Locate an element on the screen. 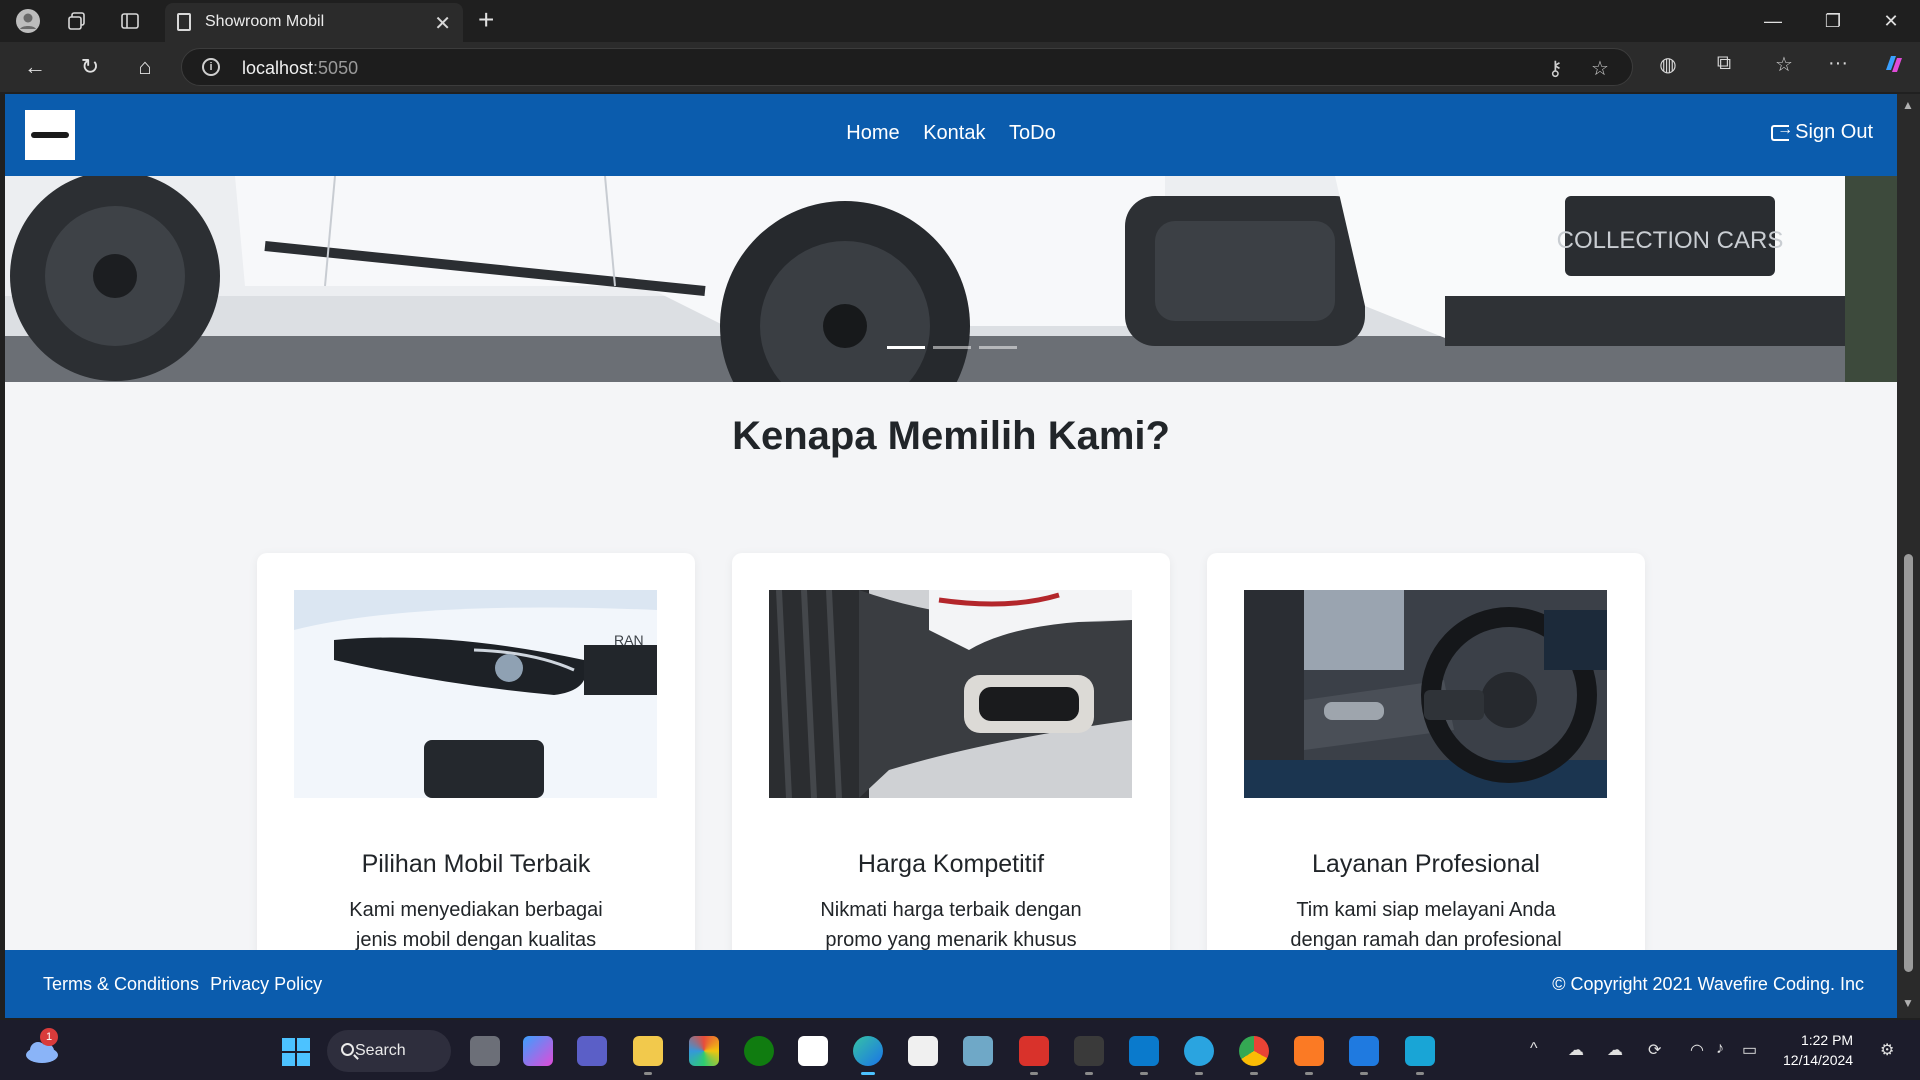  copilot-icon is located at coordinates (1894, 67).